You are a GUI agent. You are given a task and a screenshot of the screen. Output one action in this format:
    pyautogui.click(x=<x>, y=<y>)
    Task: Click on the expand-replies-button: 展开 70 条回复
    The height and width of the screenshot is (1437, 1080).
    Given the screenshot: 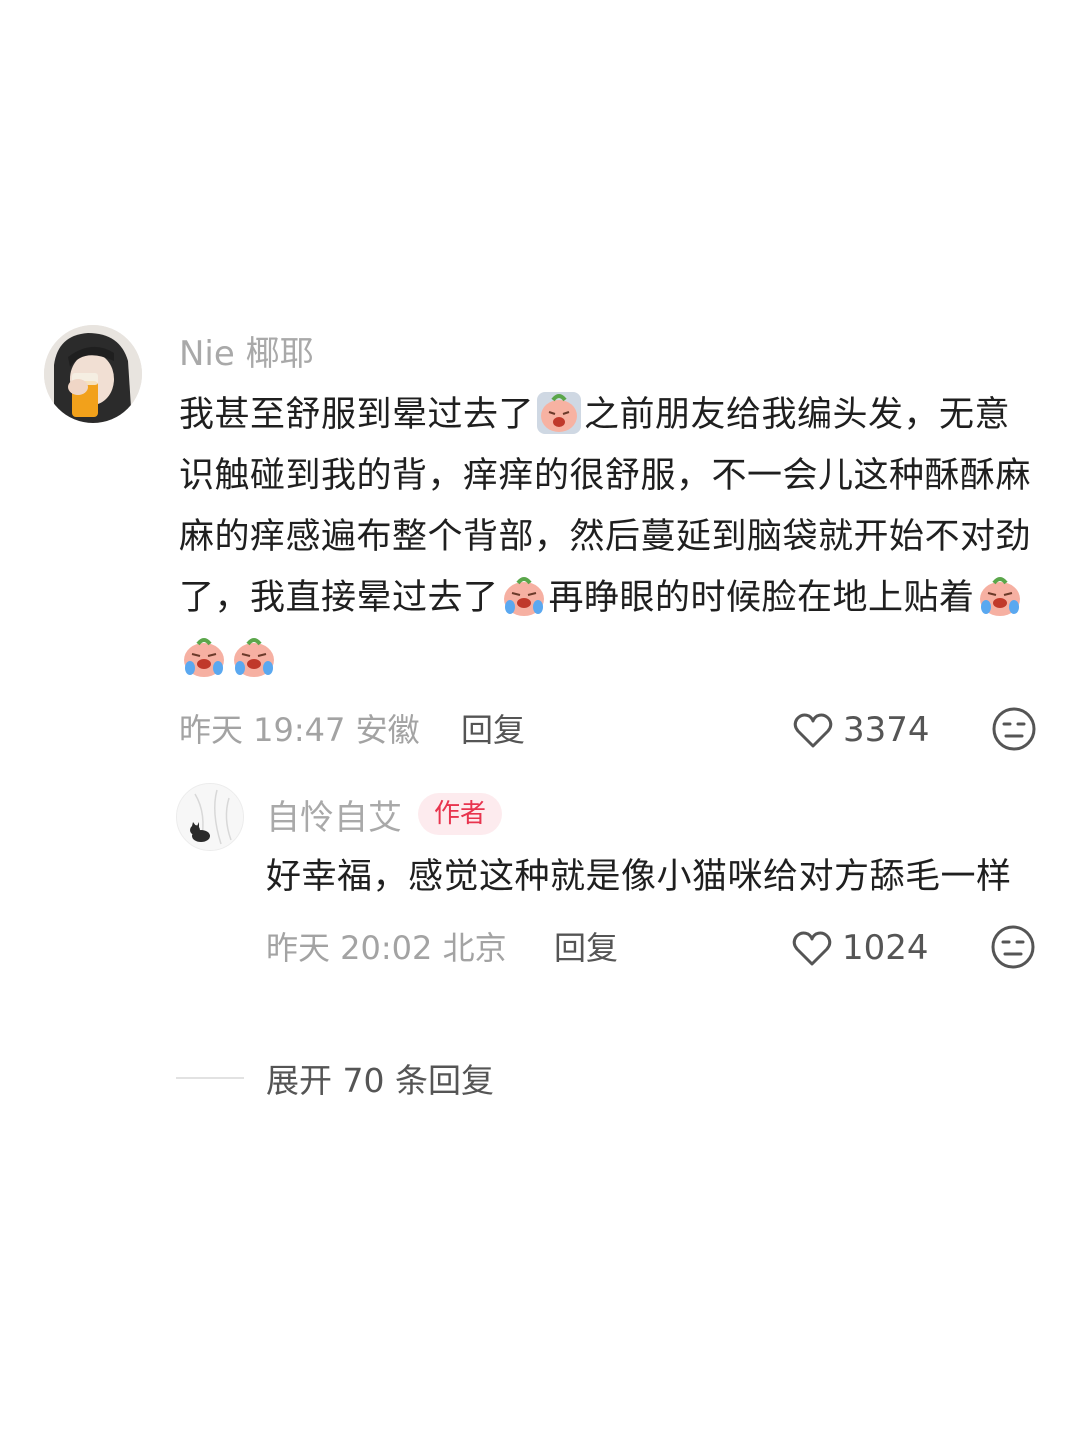 What is the action you would take?
    pyautogui.click(x=380, y=1078)
    